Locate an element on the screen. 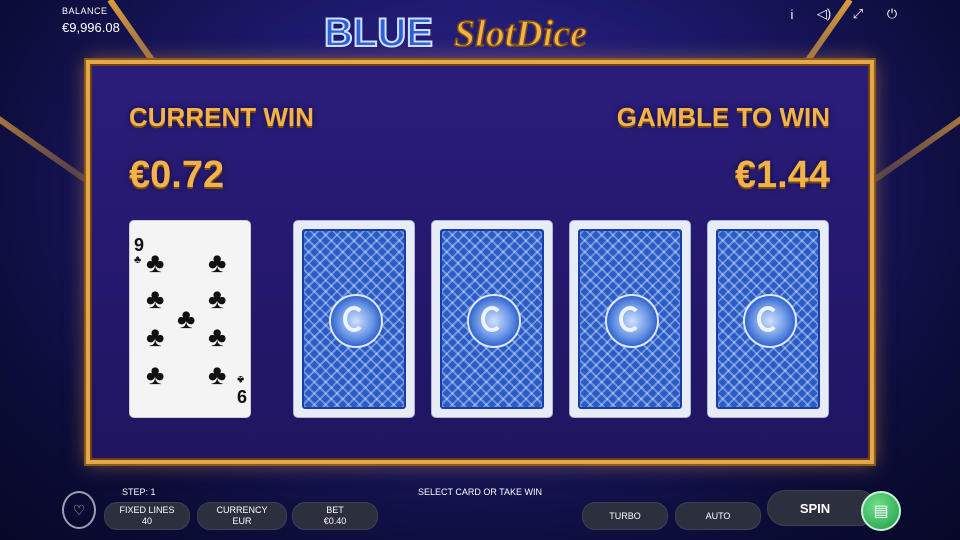 The image size is (960, 540). card-rank-top: 9 is located at coordinates (139, 245).